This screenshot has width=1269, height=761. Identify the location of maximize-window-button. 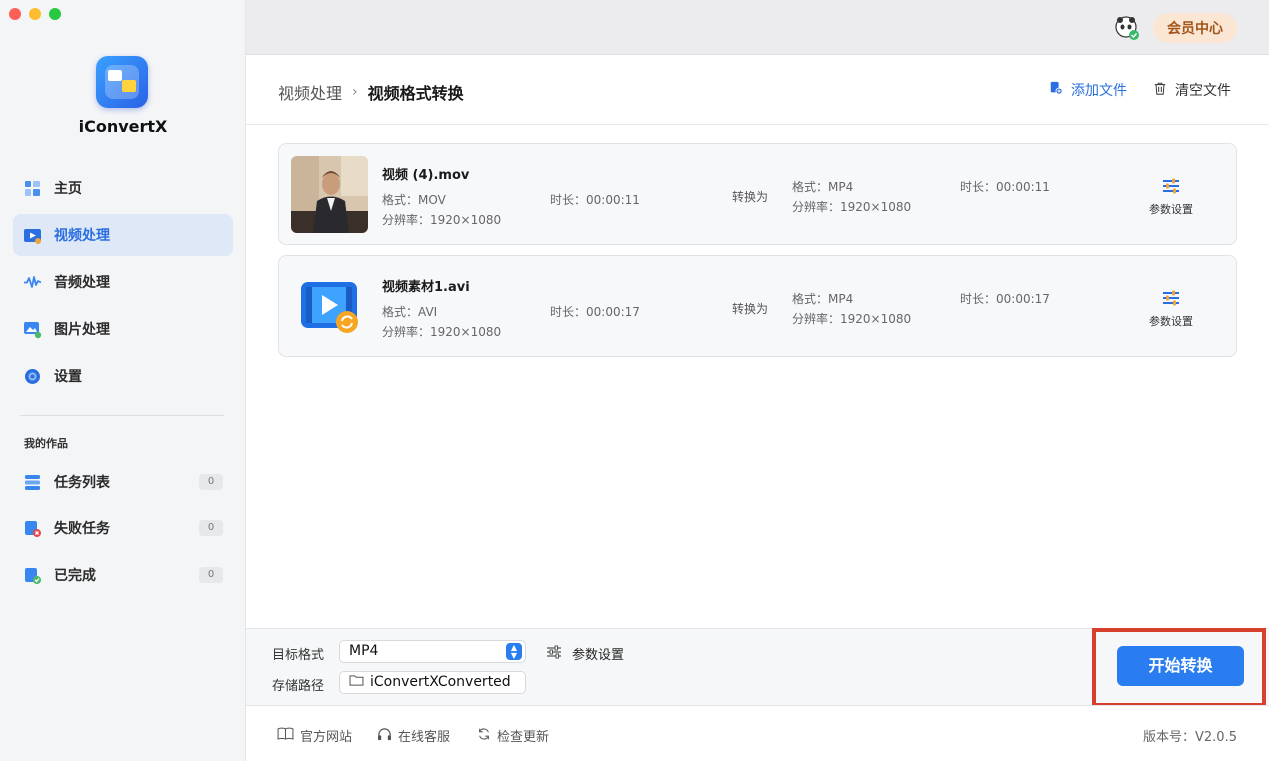
(55, 14).